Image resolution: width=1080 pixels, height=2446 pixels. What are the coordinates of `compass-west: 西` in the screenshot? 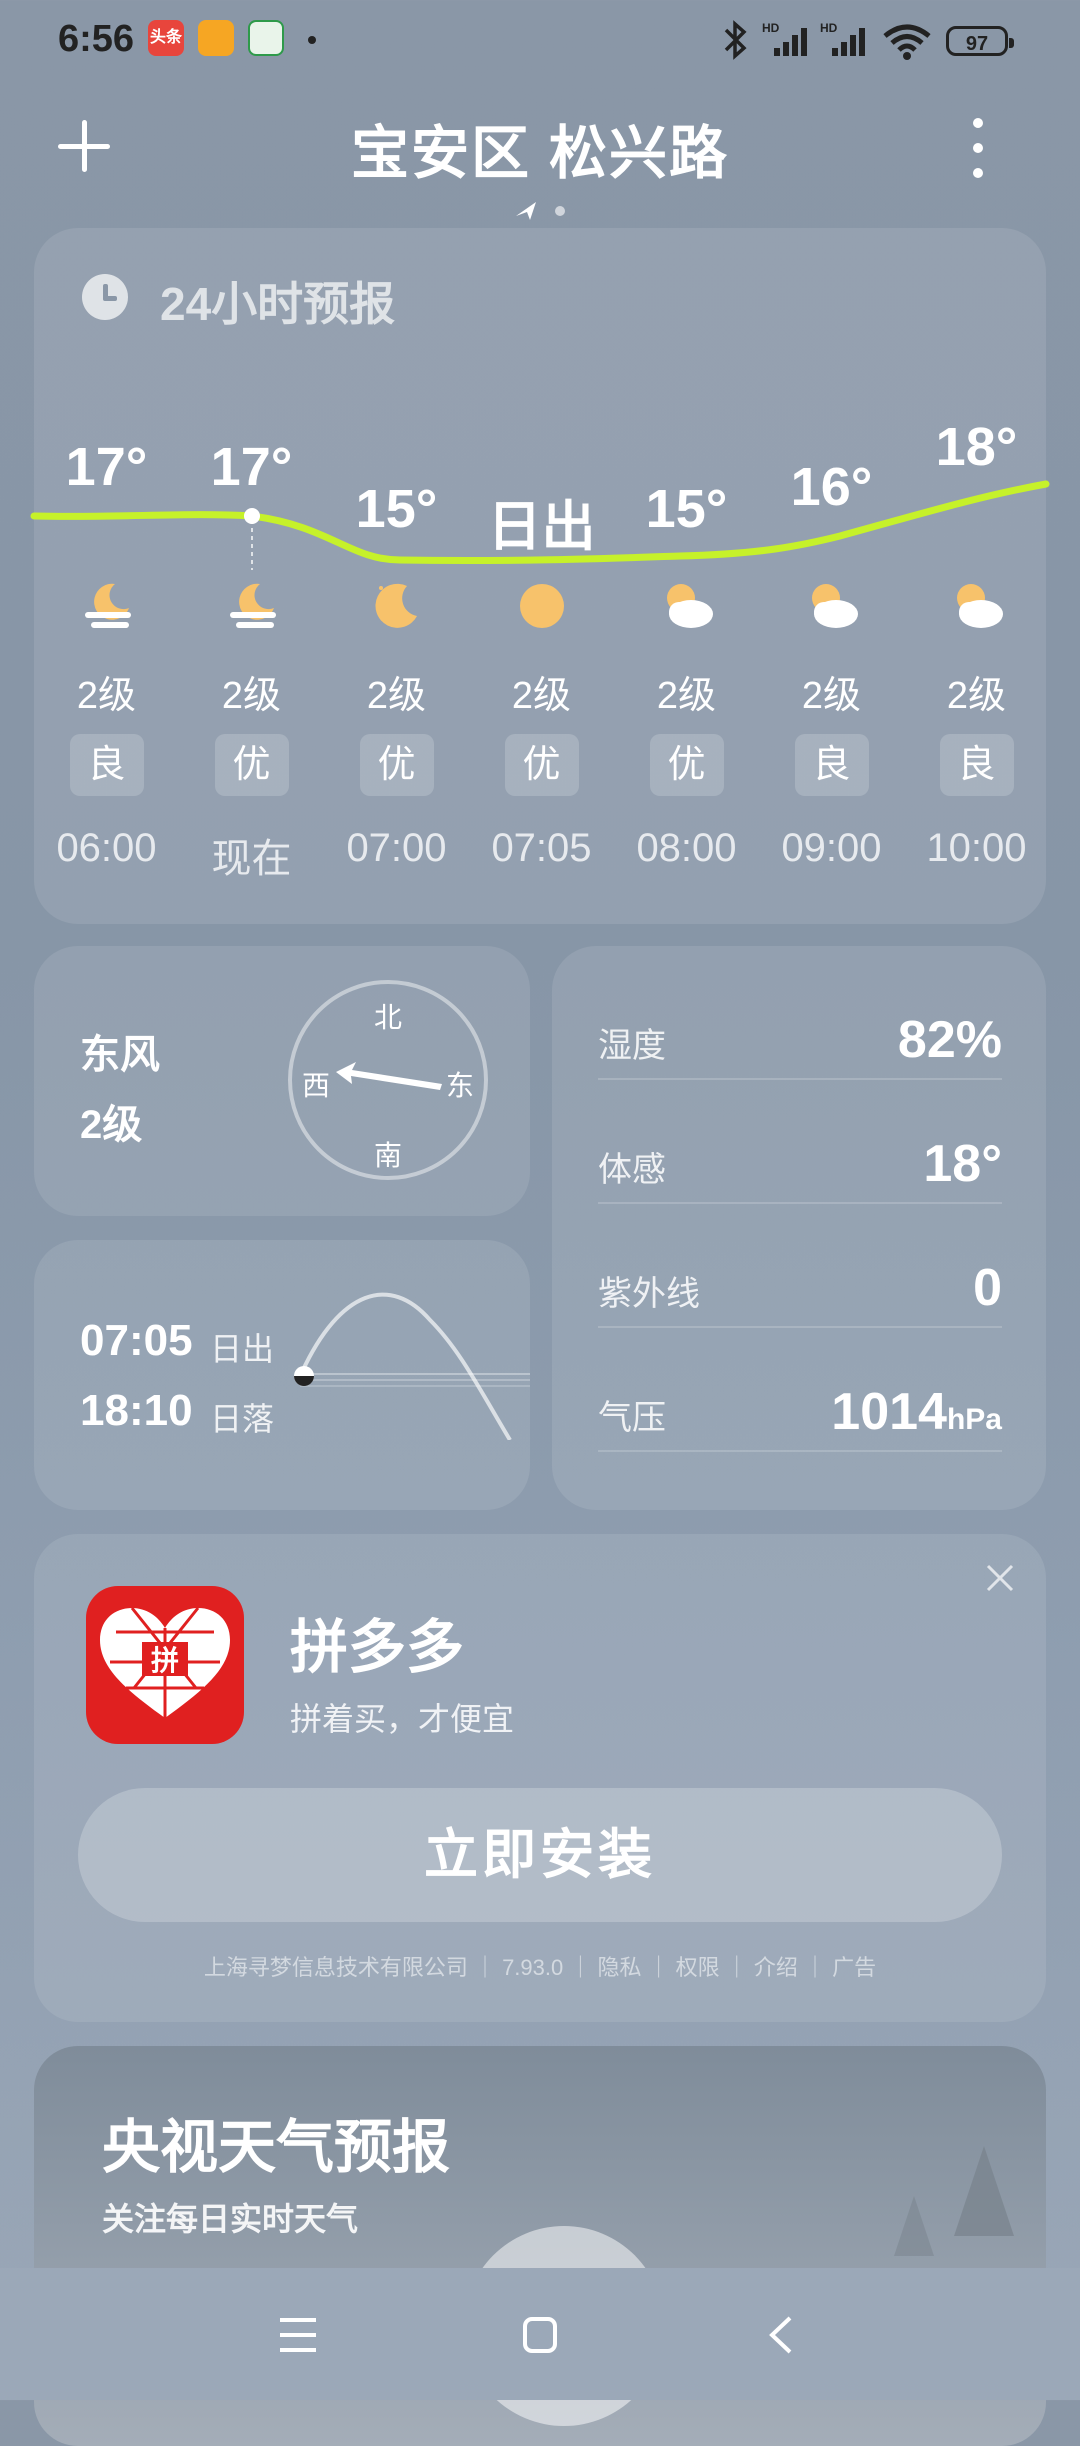 It's located at (316, 1085).